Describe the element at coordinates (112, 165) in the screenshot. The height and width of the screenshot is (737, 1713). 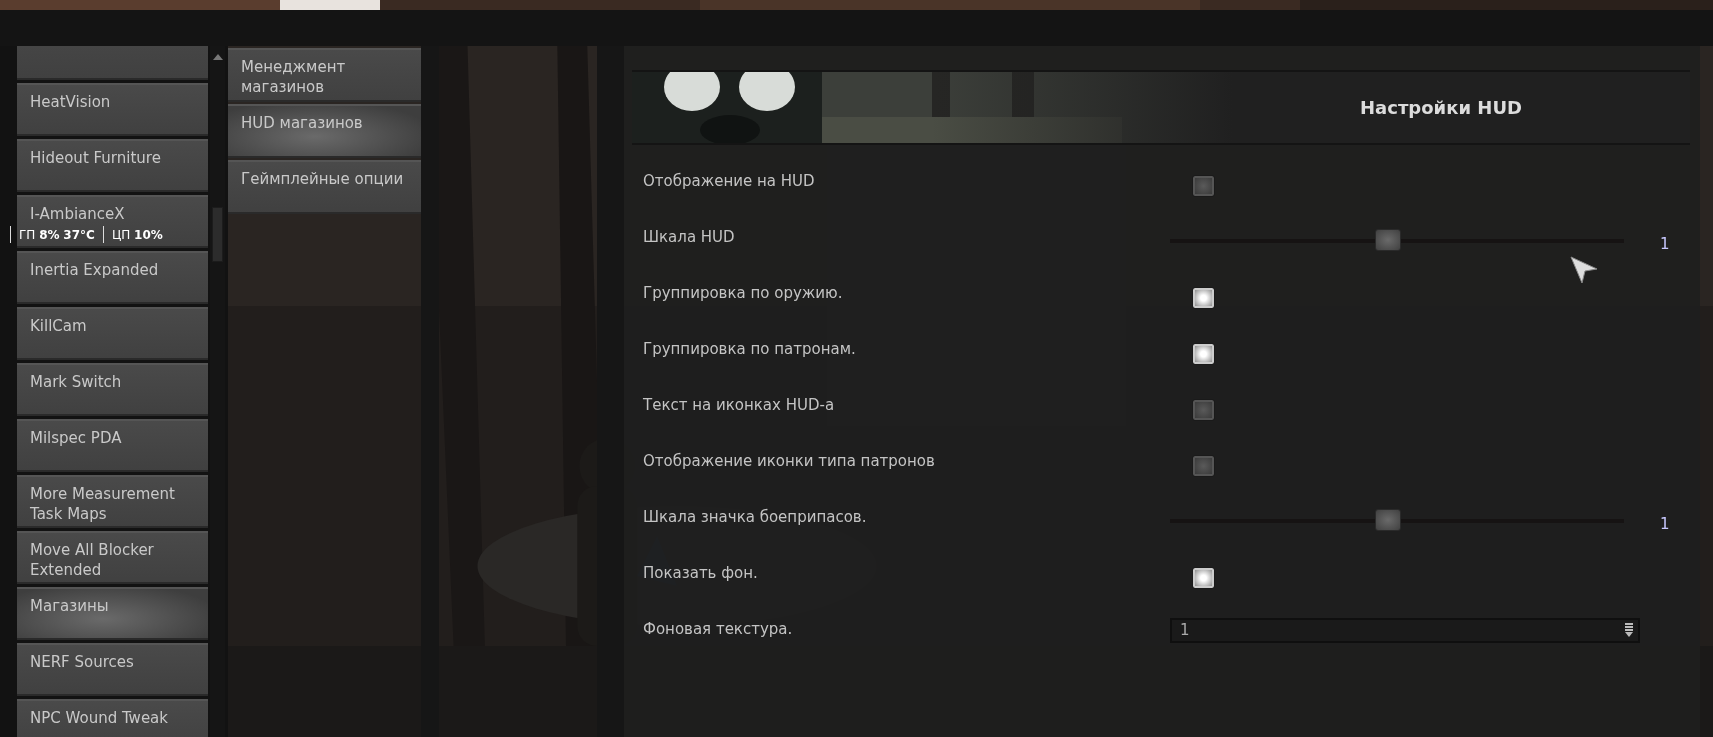
I see `mod-list-item: Hideout Furniture` at that location.